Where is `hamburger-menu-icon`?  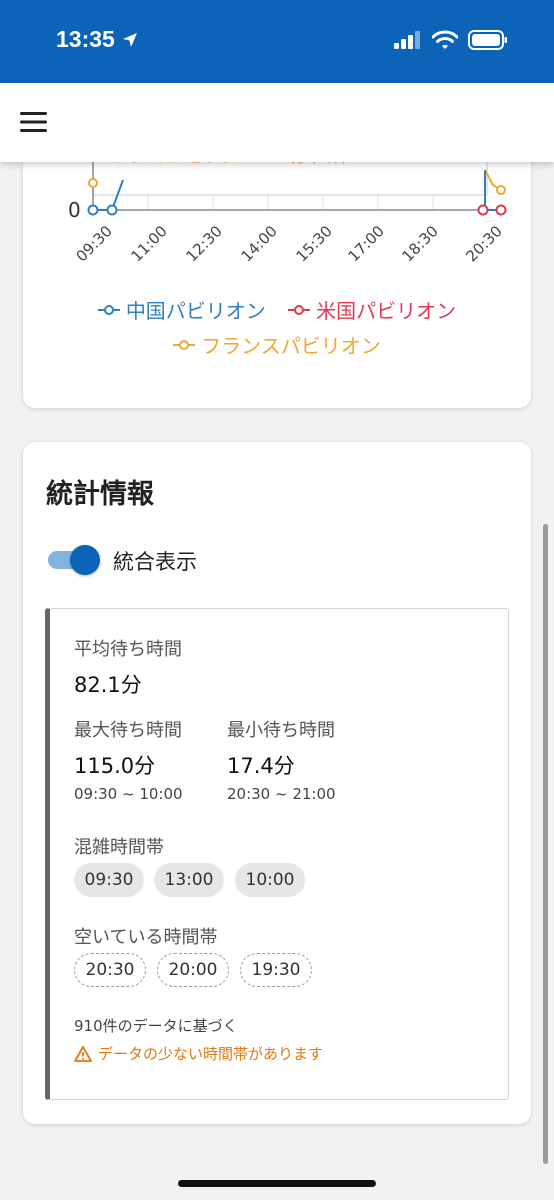 hamburger-menu-icon is located at coordinates (34, 122).